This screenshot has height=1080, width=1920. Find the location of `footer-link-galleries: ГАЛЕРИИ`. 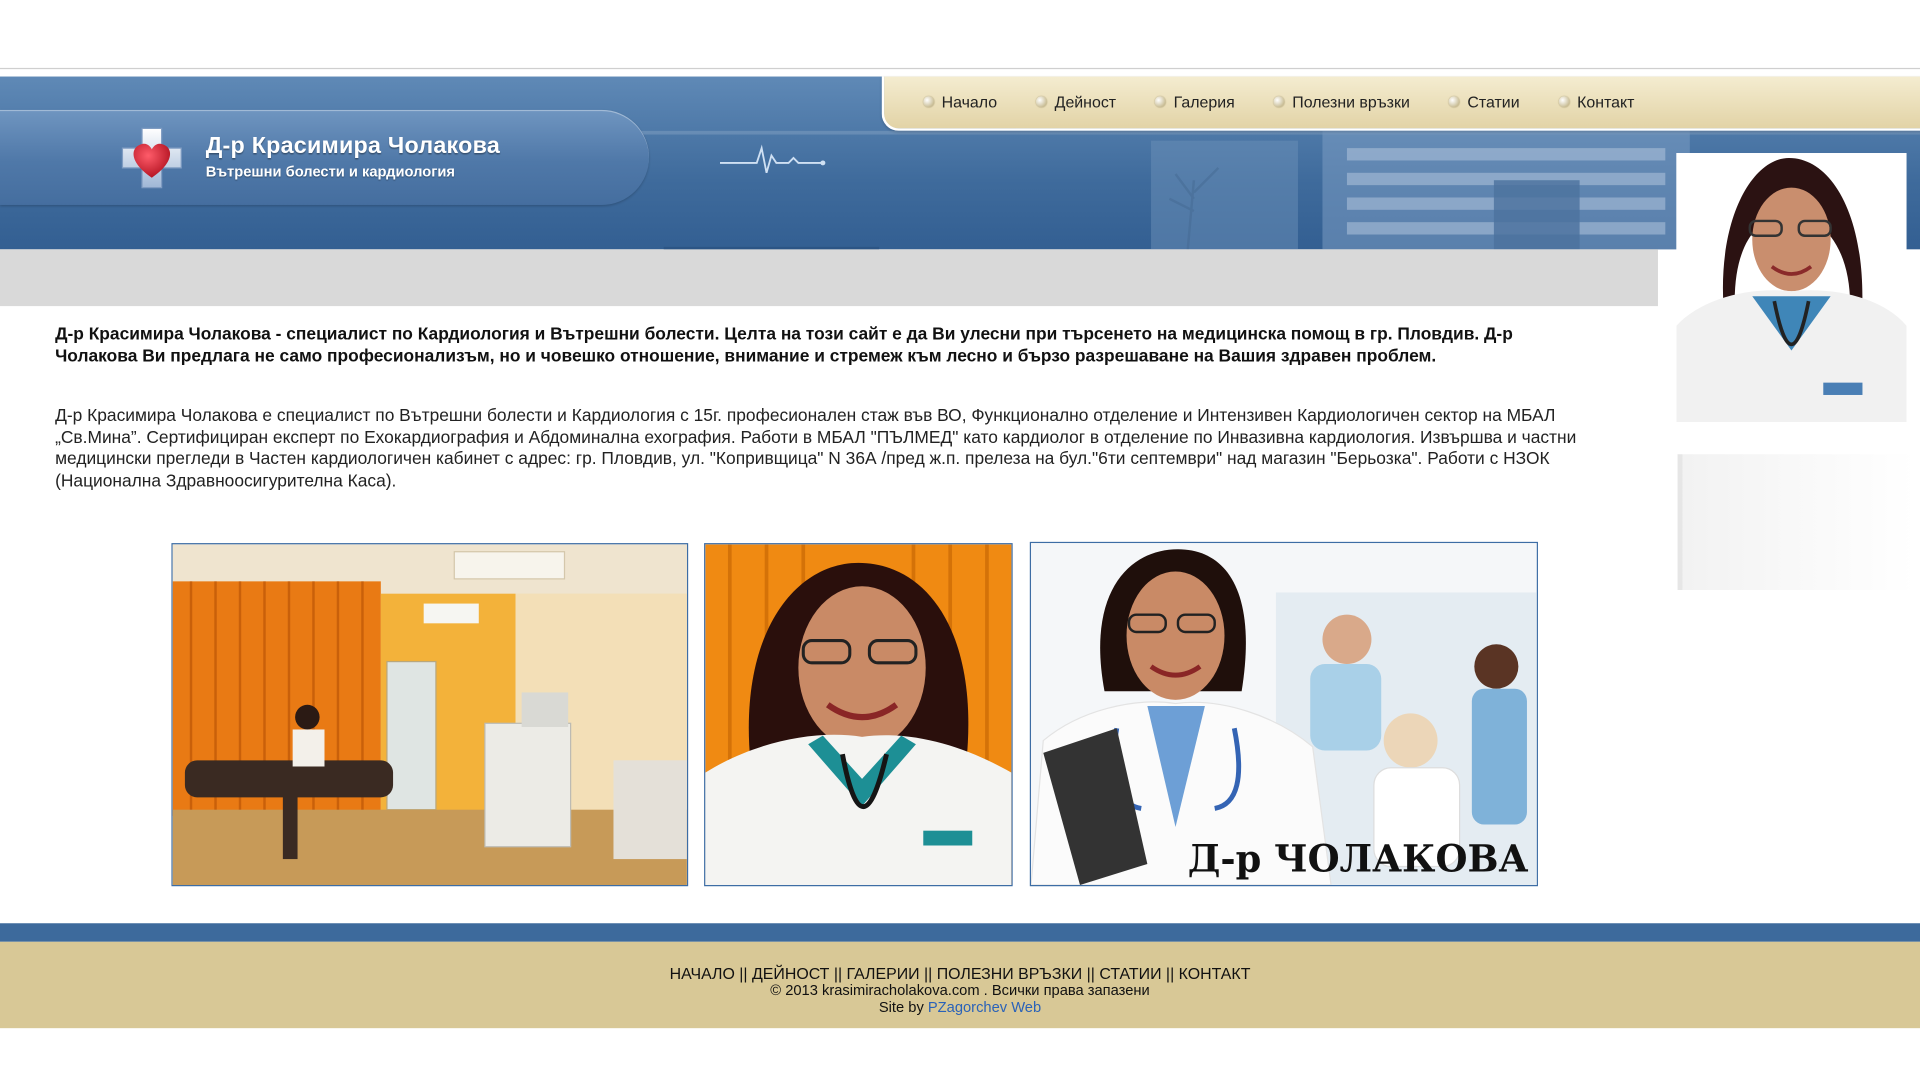

footer-link-galleries: ГАЛЕРИИ is located at coordinates (883, 973).